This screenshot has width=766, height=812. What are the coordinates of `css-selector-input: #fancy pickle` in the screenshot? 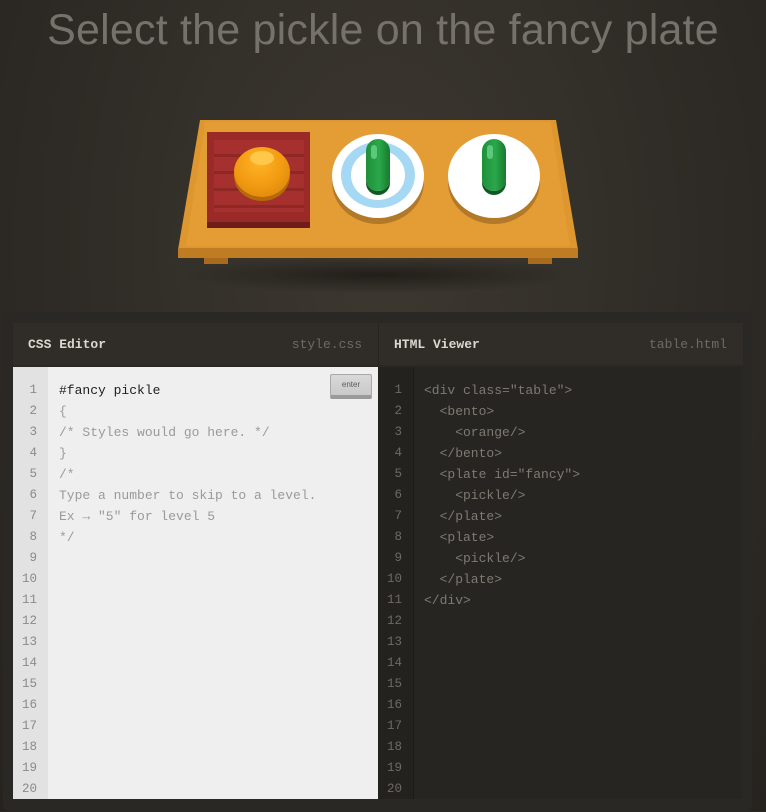 It's located at (187, 390).